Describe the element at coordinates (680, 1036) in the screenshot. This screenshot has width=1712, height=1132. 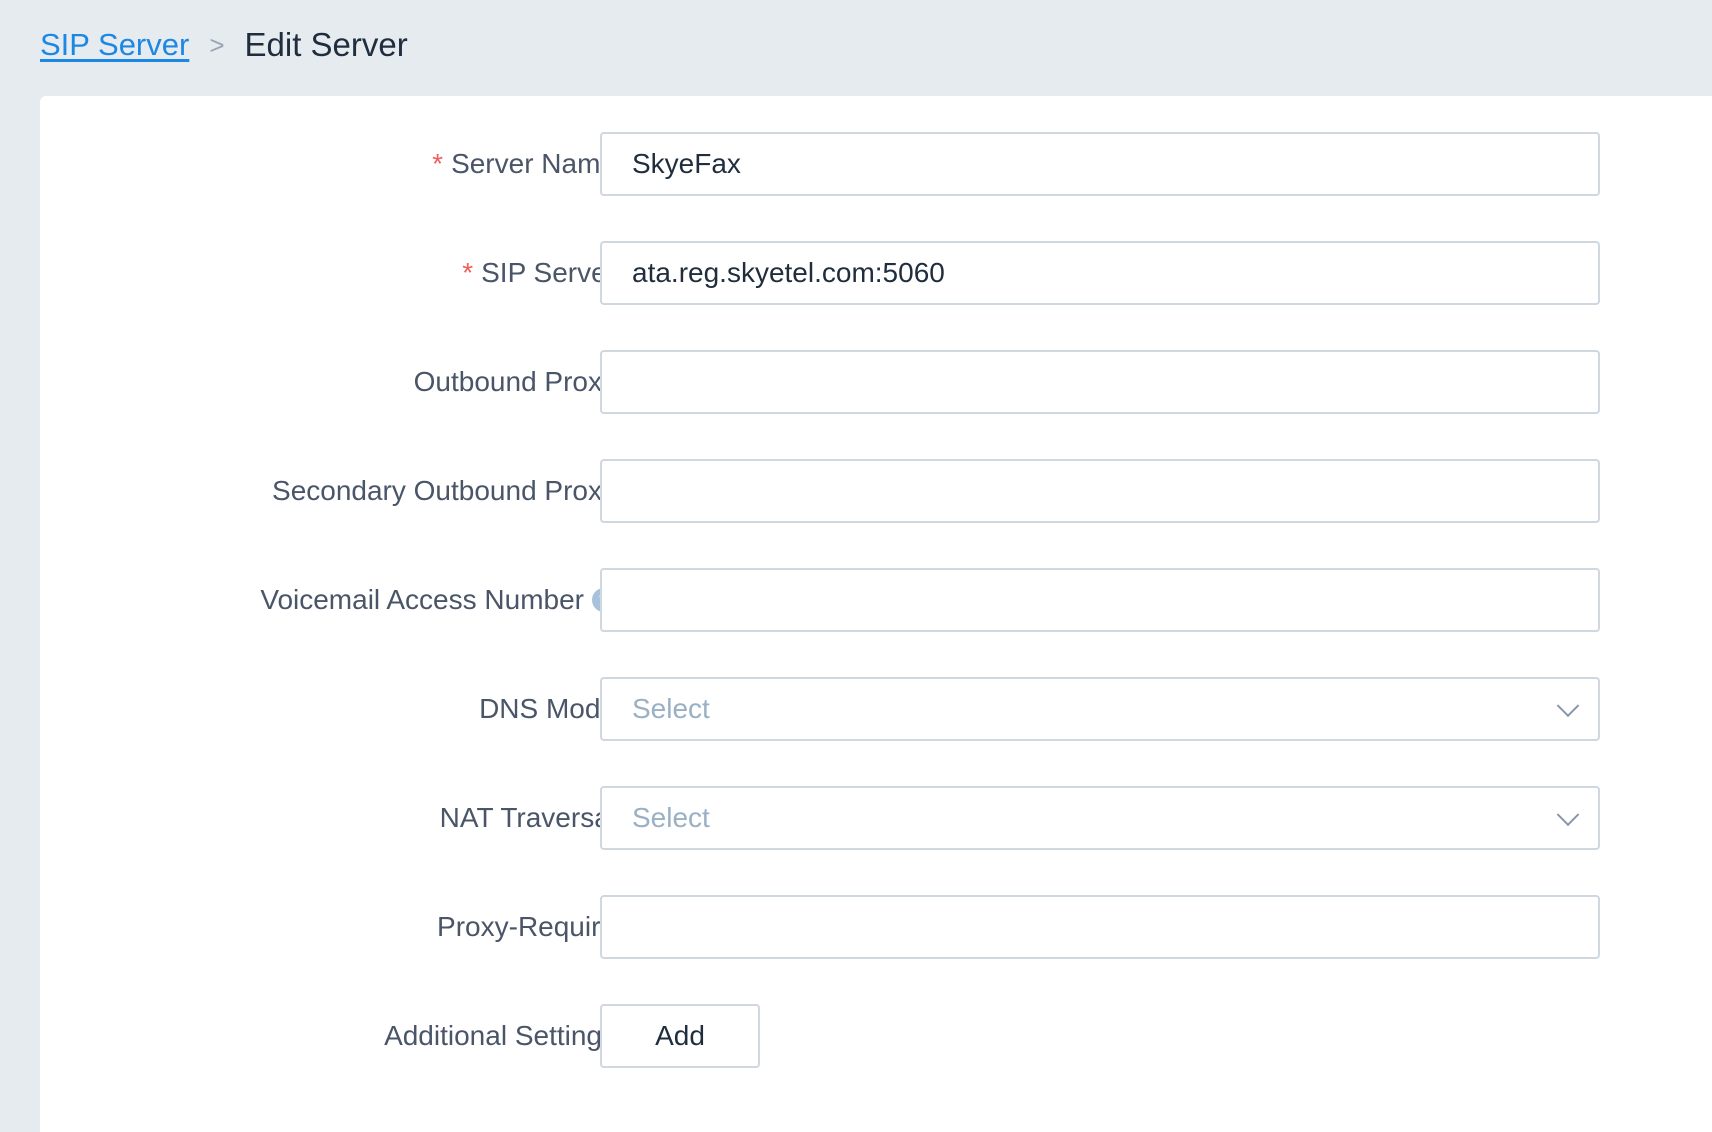
I see `add-button: Add` at that location.